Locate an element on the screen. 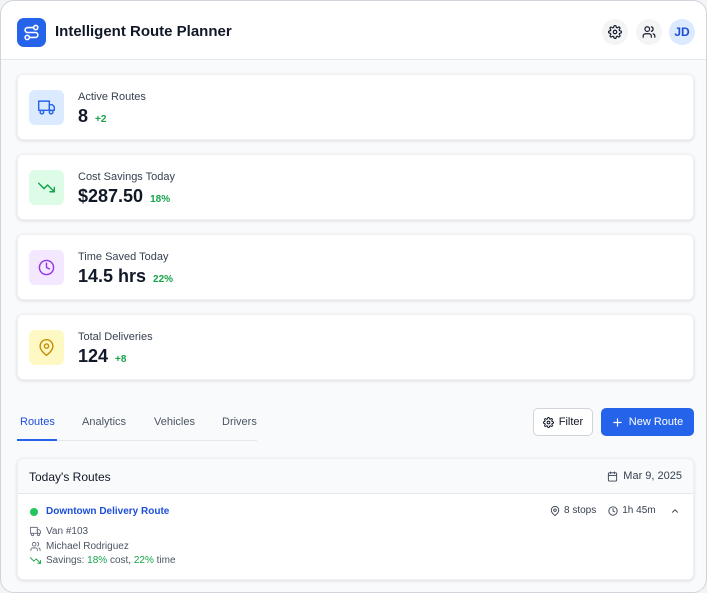 This screenshot has height=593, width=707. filter-button: Filter is located at coordinates (563, 422).